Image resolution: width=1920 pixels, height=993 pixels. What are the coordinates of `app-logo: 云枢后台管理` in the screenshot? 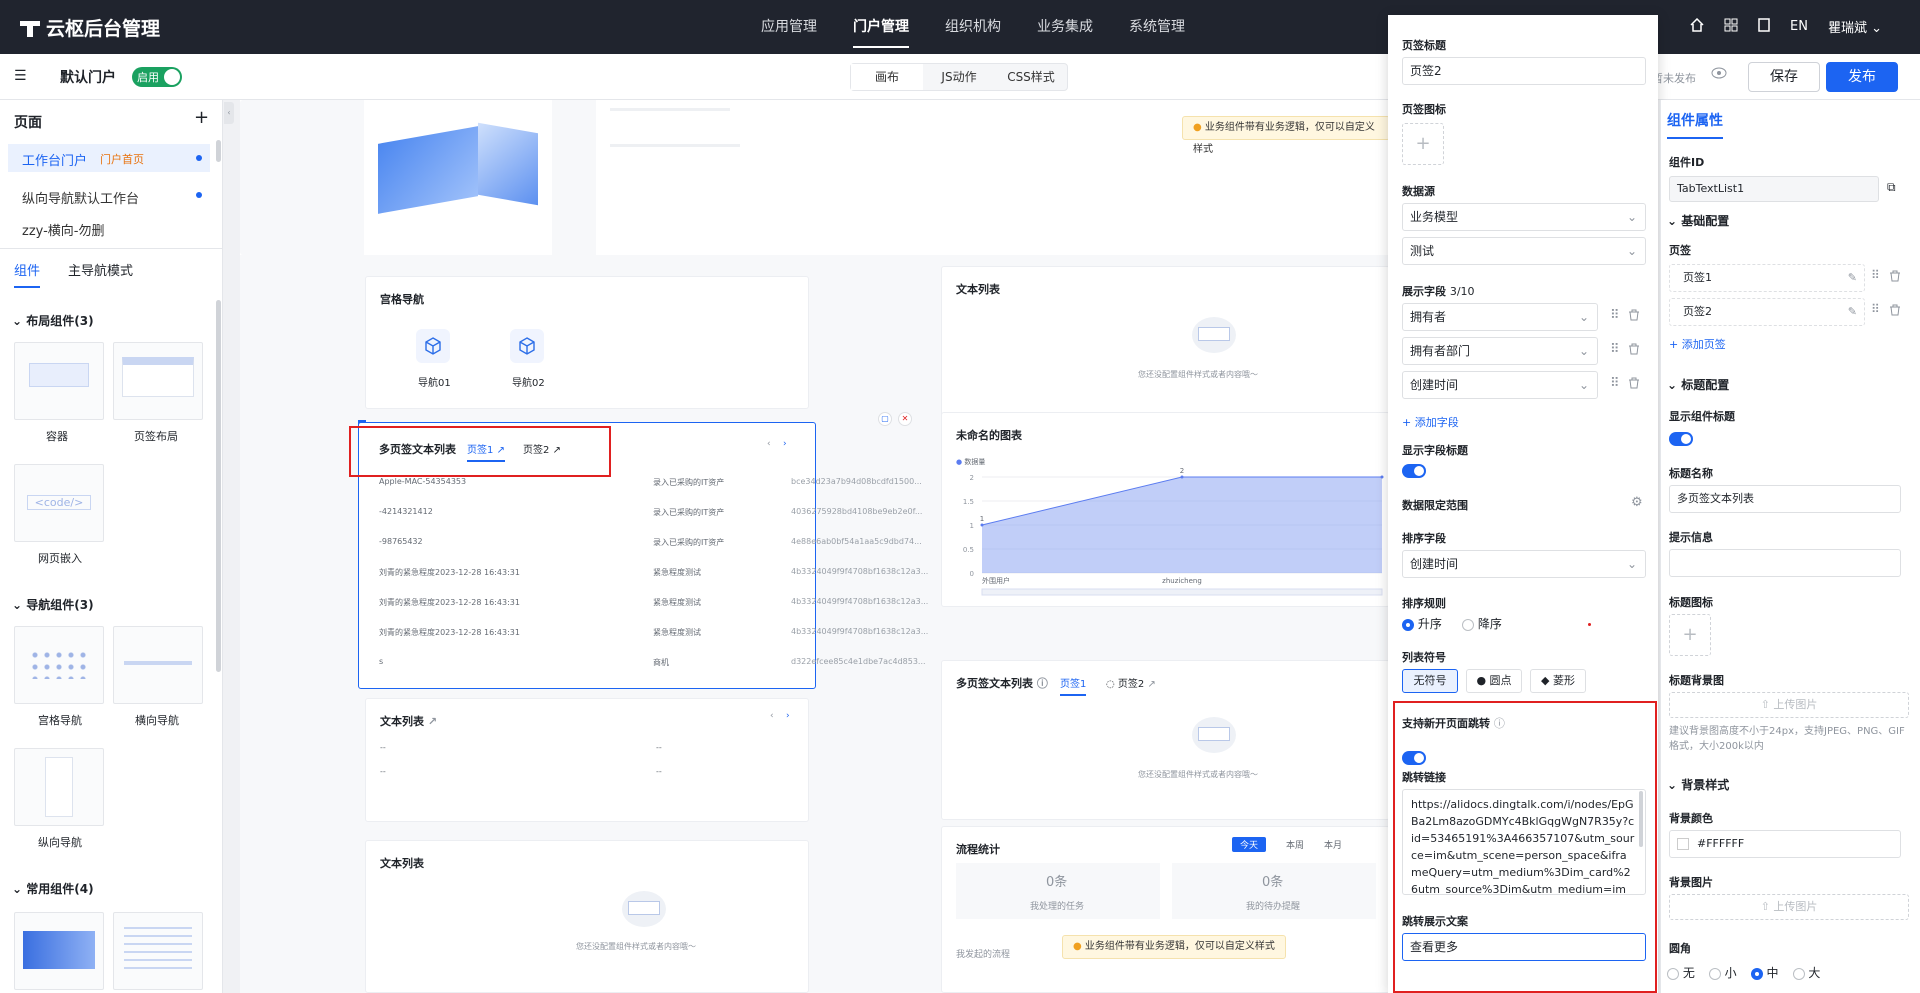 It's located at (90, 27).